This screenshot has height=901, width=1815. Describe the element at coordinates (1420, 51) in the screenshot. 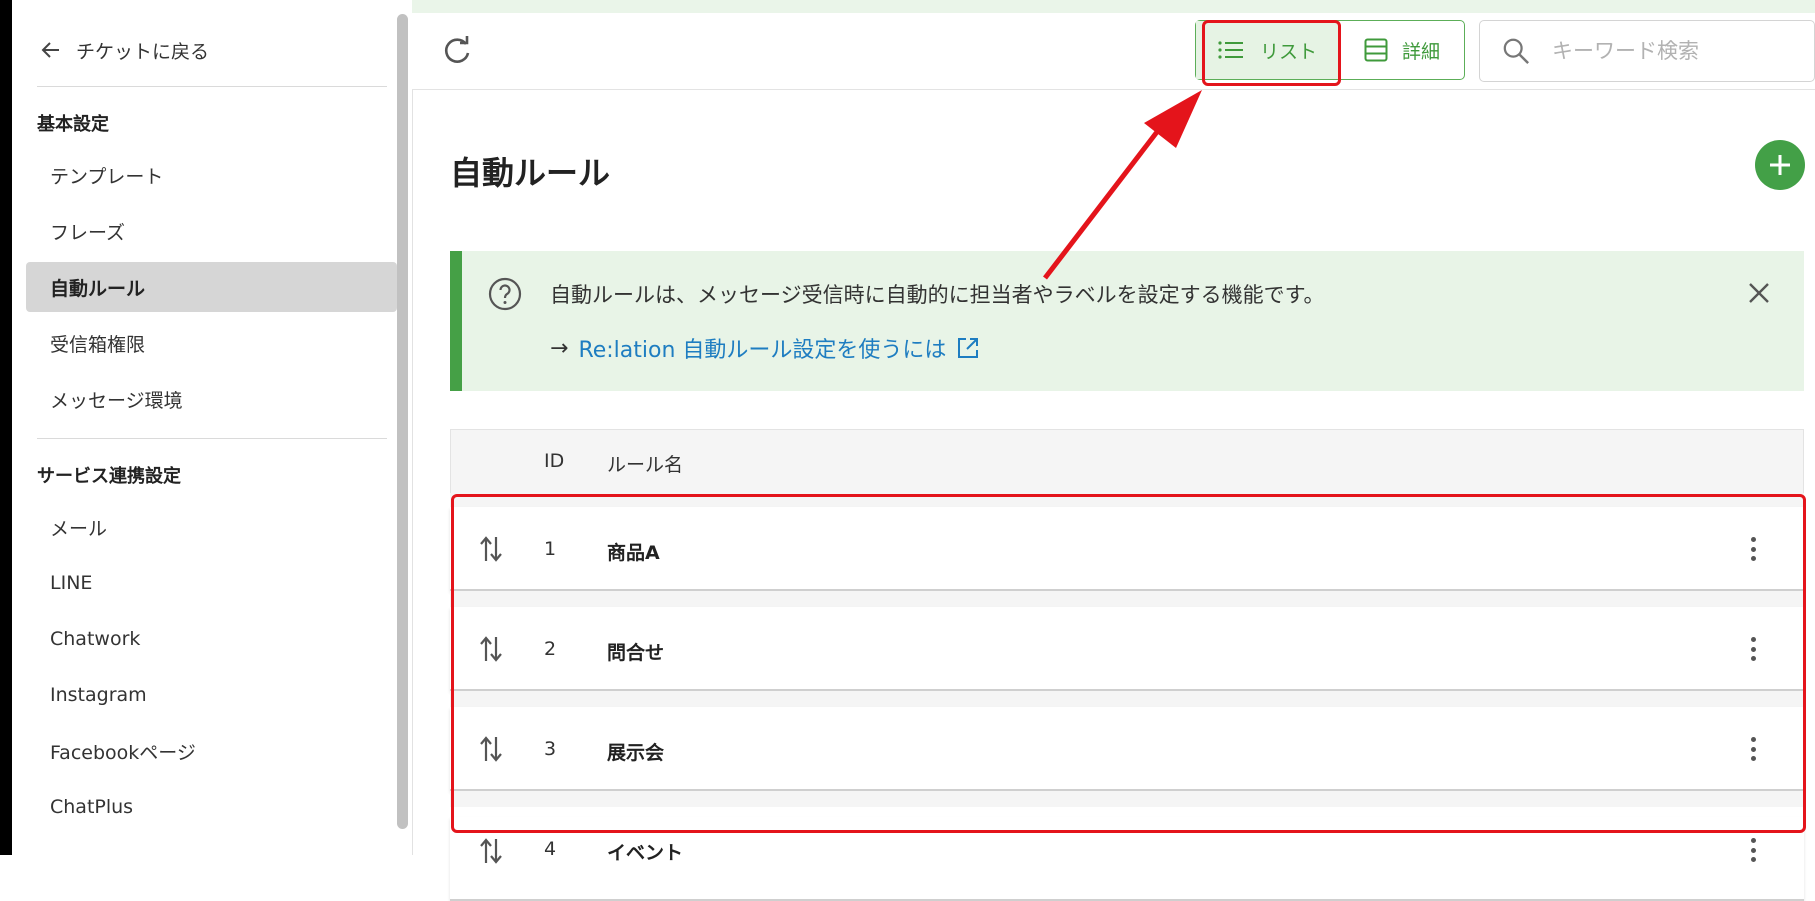

I see `detail-label: 詳細` at that location.